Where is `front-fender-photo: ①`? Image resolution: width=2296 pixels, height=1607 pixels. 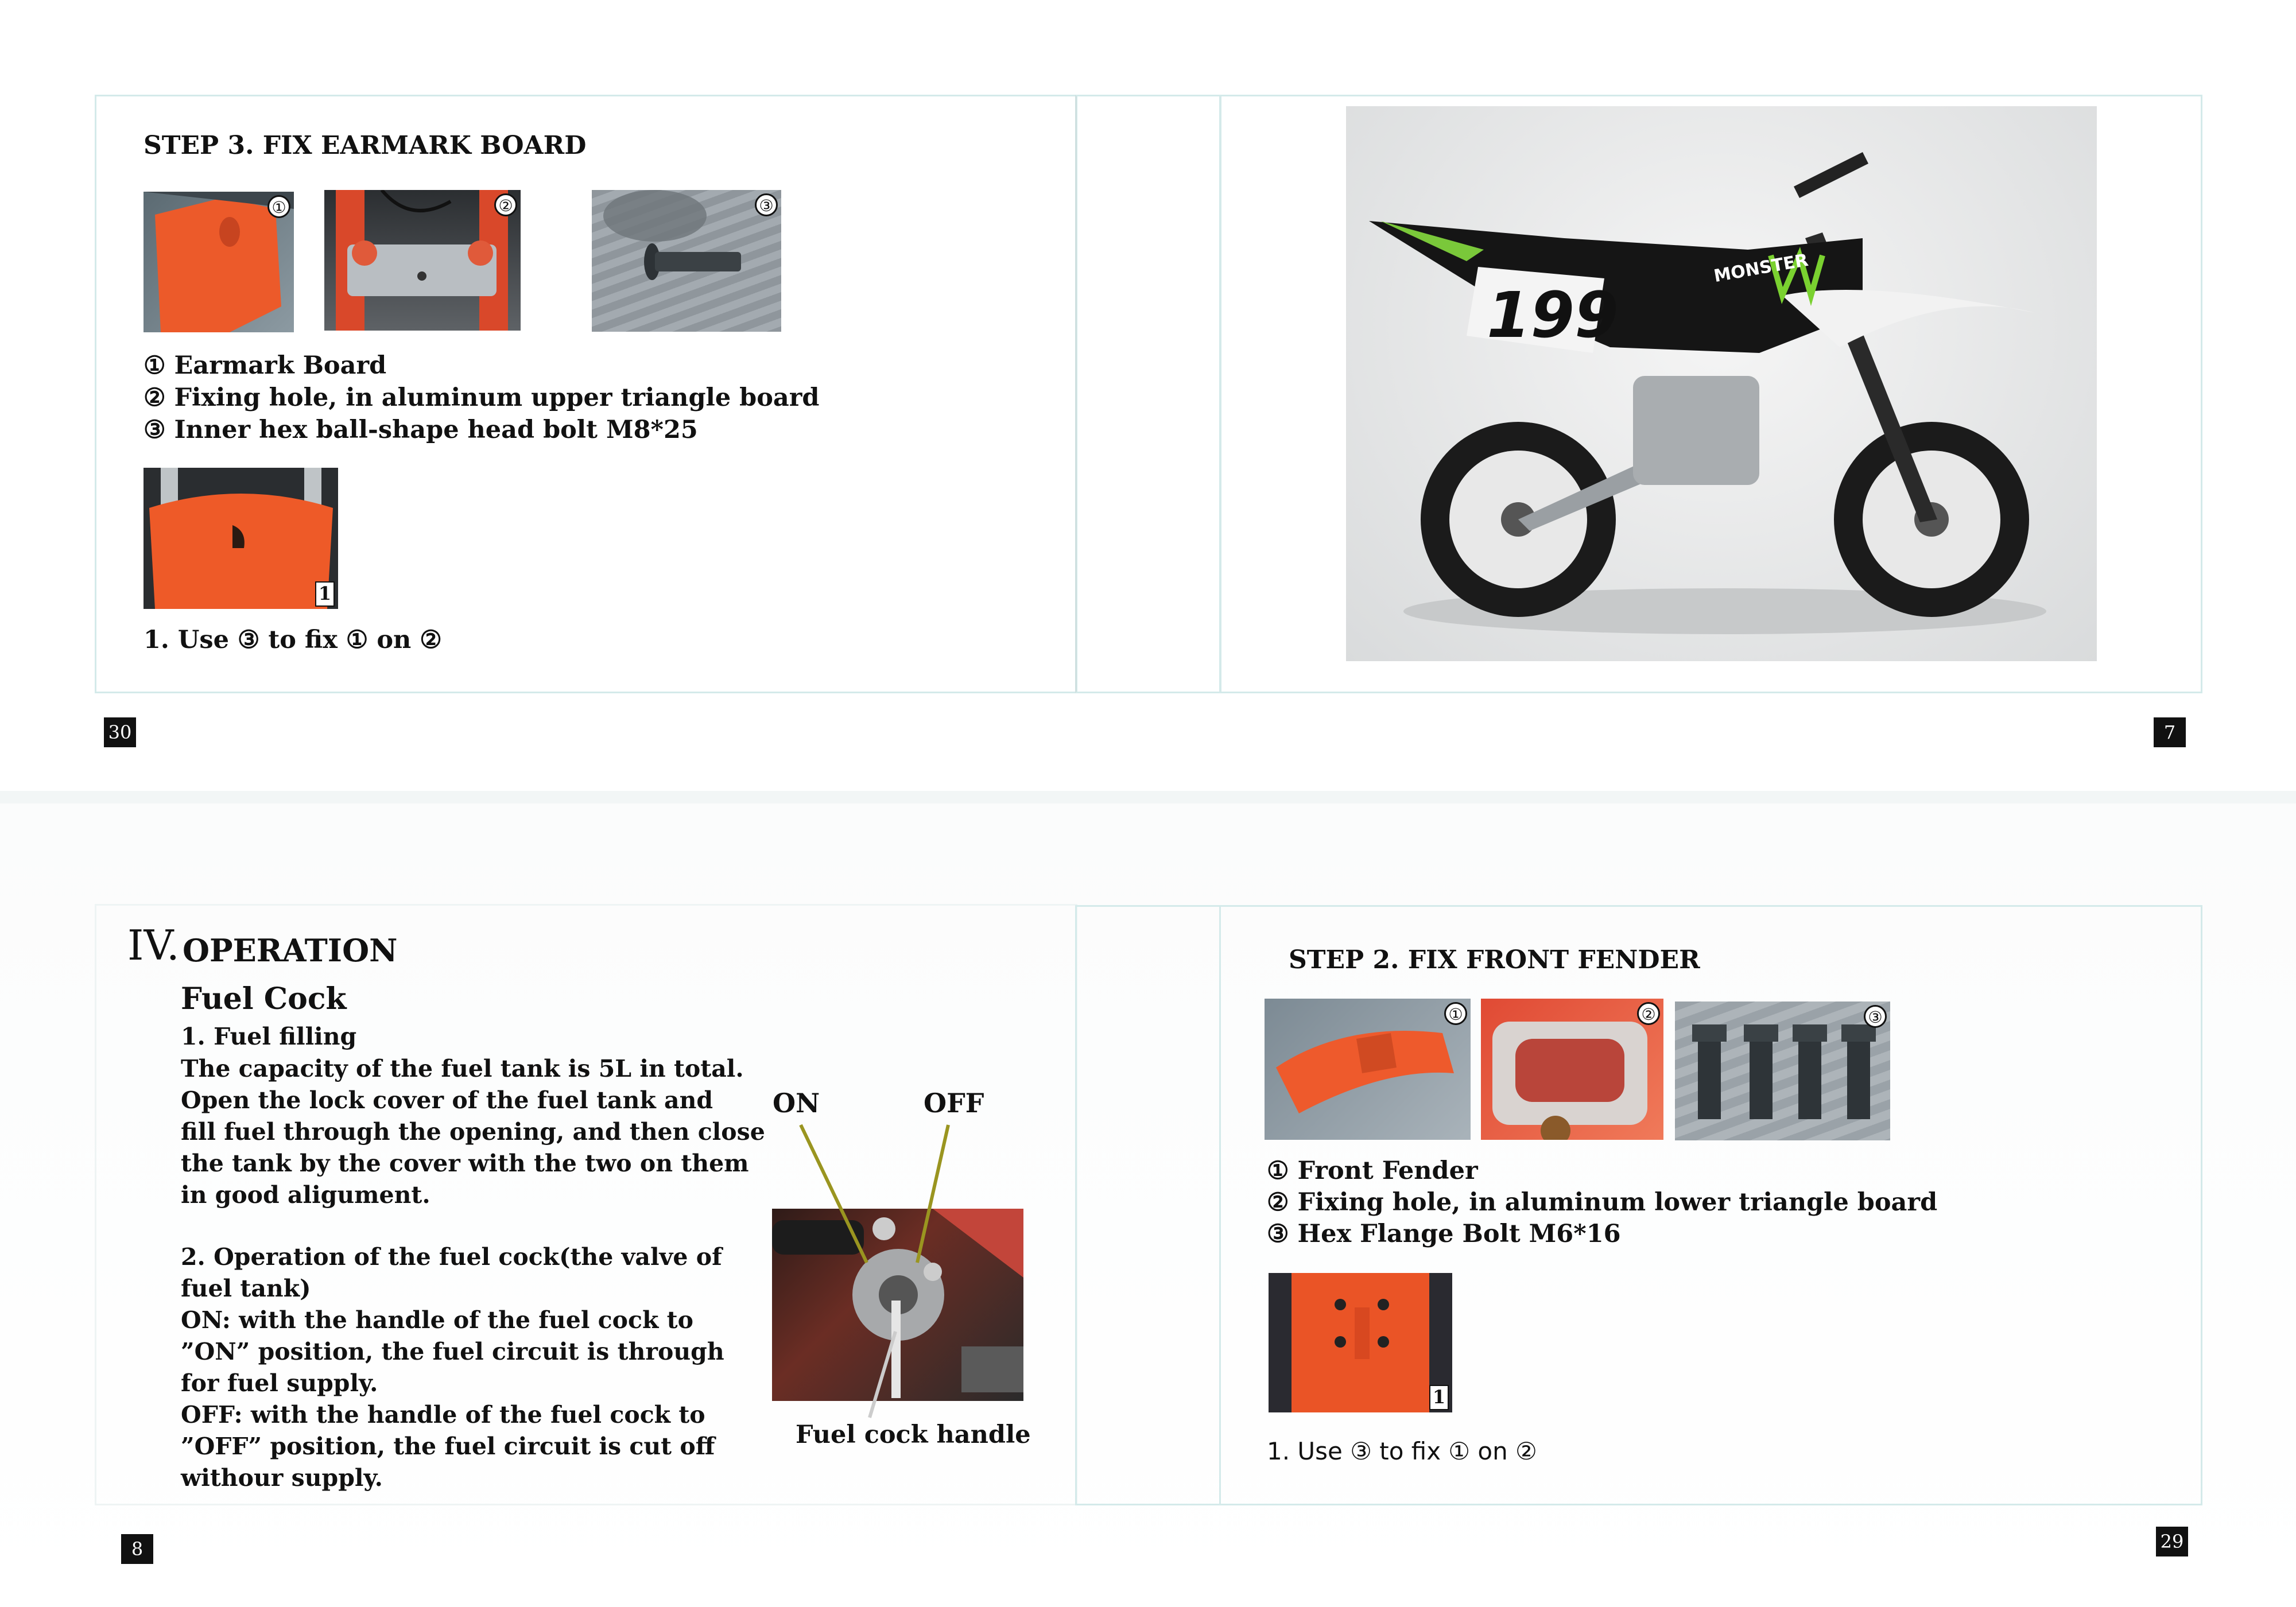 front-fender-photo: ① is located at coordinates (1368, 1069).